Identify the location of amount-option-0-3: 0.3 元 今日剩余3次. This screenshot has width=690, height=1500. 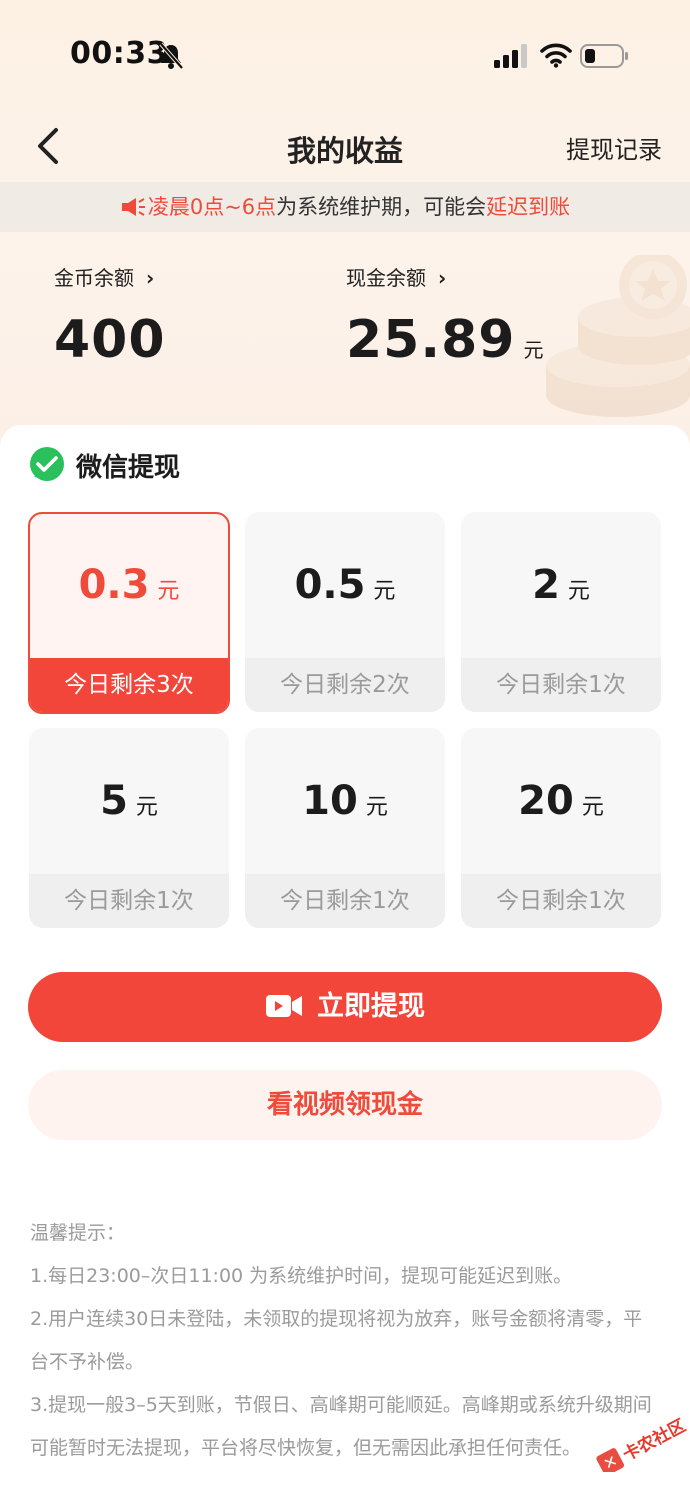
(129, 613).